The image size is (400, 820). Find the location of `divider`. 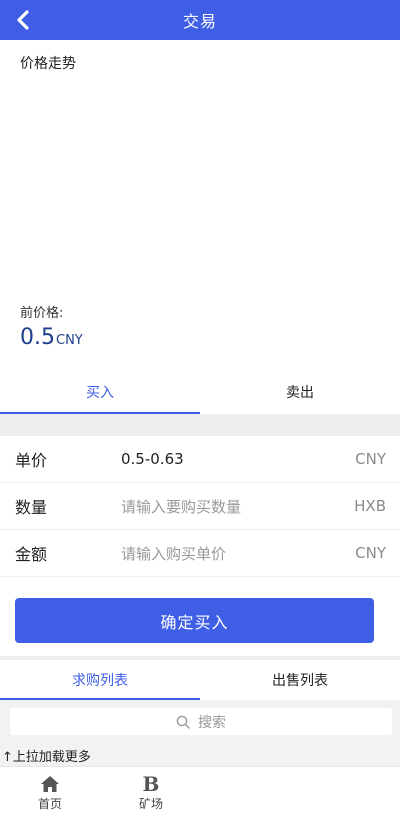

divider is located at coordinates (200, 425).